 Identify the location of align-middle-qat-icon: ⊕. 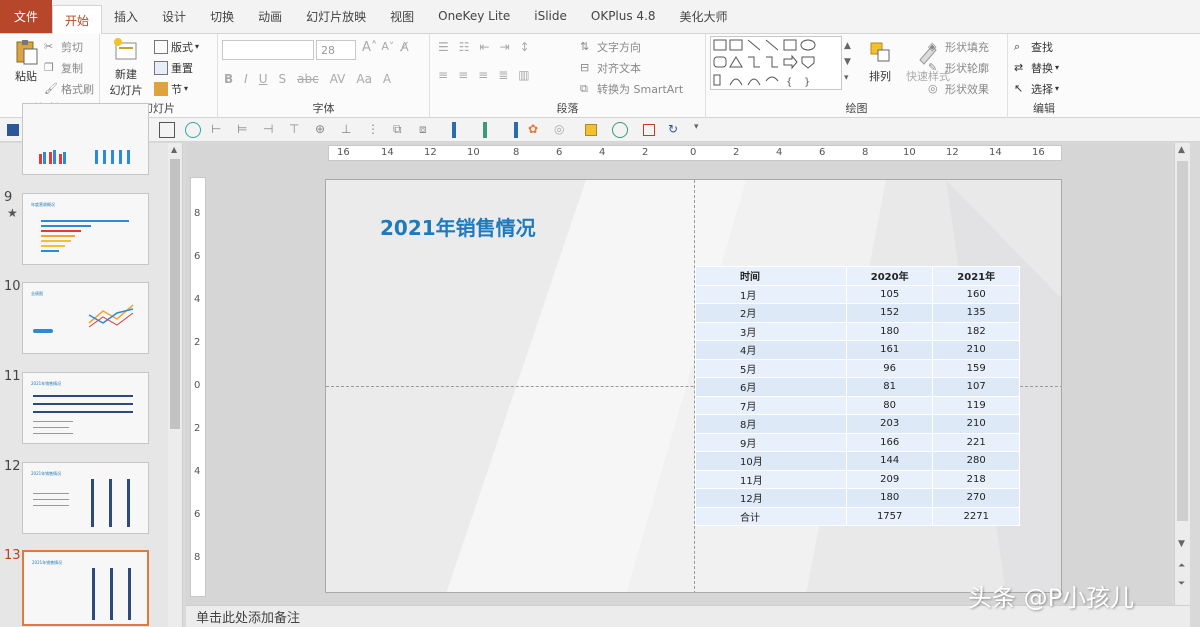
(323, 130).